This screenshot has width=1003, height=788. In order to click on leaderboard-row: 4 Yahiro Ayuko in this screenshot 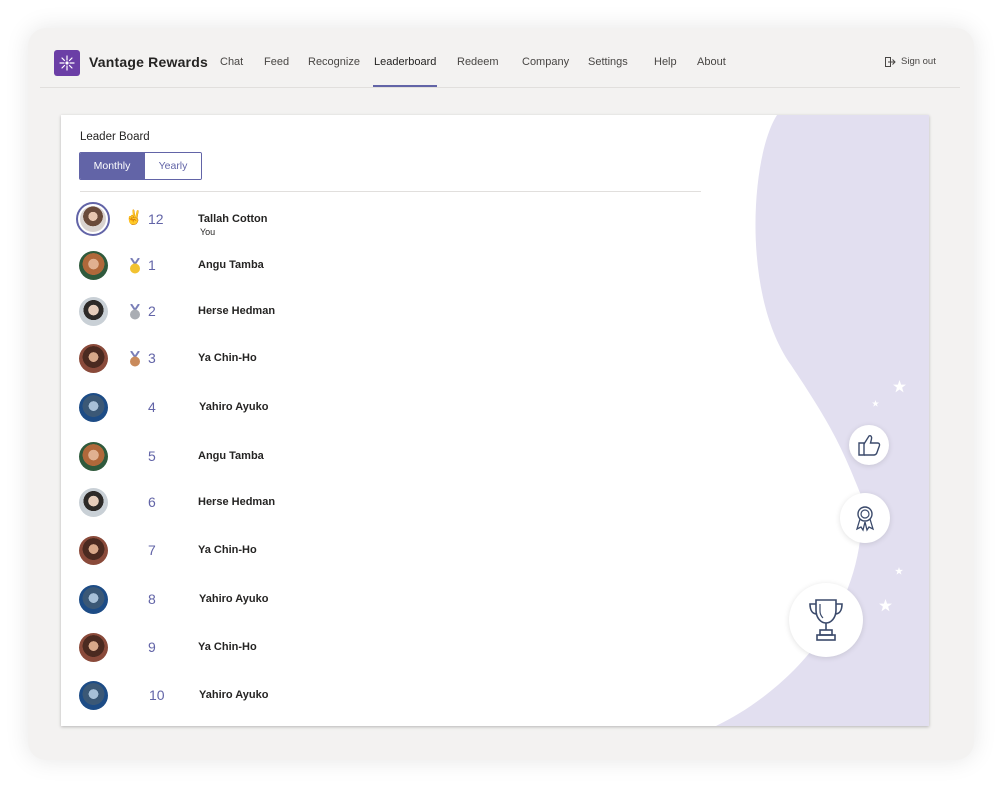, I will do `click(311, 408)`.